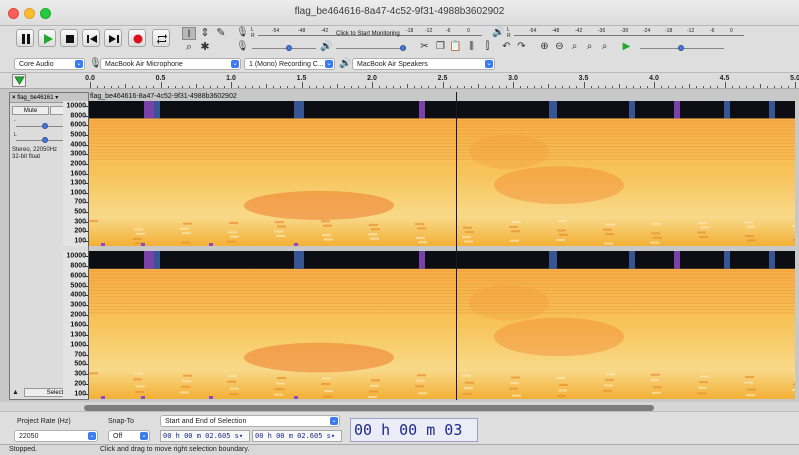 This screenshot has width=799, height=455. I want to click on start-monitoring-label: Click to Start Monitoring, so click(368, 34).